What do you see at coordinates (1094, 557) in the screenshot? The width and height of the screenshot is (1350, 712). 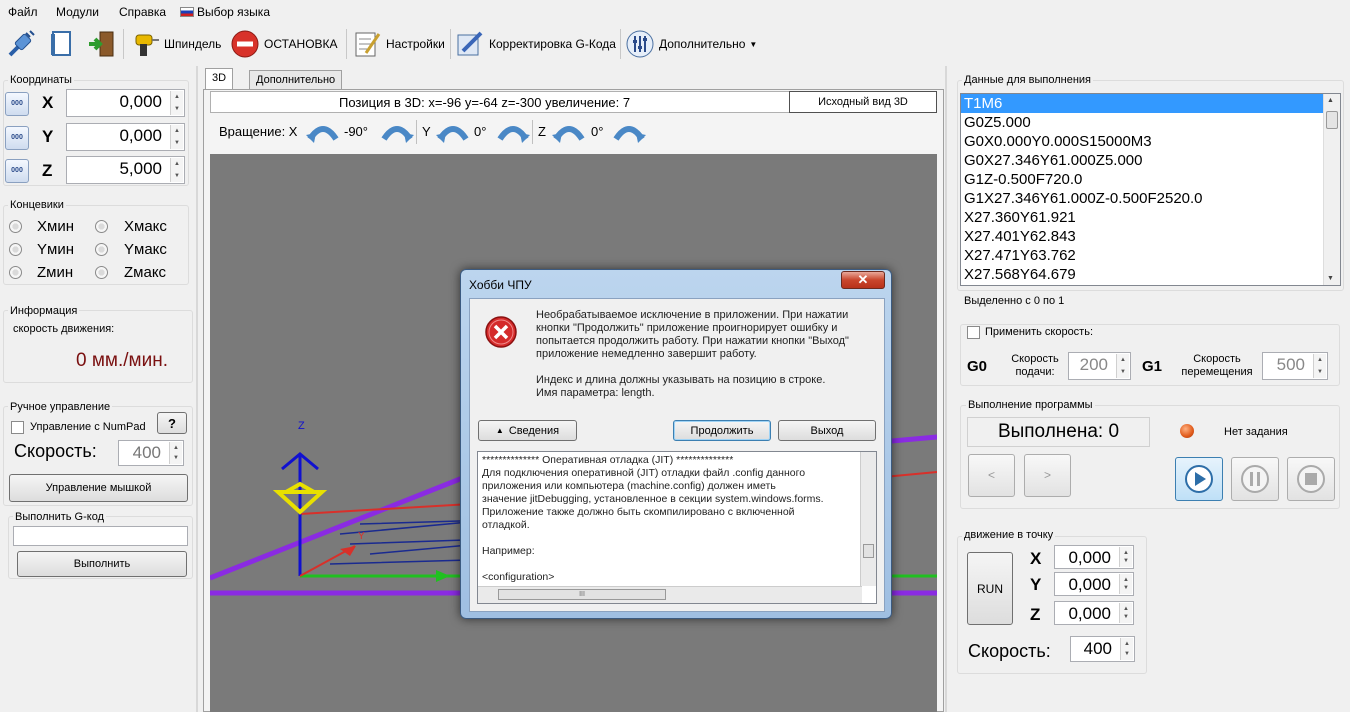 I see `goto-x-field: 0,000 ▲ ▼` at bounding box center [1094, 557].